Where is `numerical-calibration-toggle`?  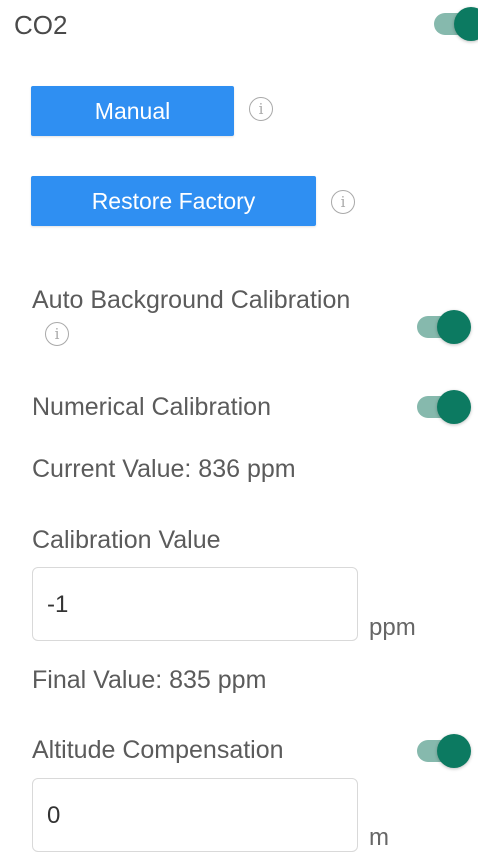
numerical-calibration-toggle is located at coordinates (444, 407).